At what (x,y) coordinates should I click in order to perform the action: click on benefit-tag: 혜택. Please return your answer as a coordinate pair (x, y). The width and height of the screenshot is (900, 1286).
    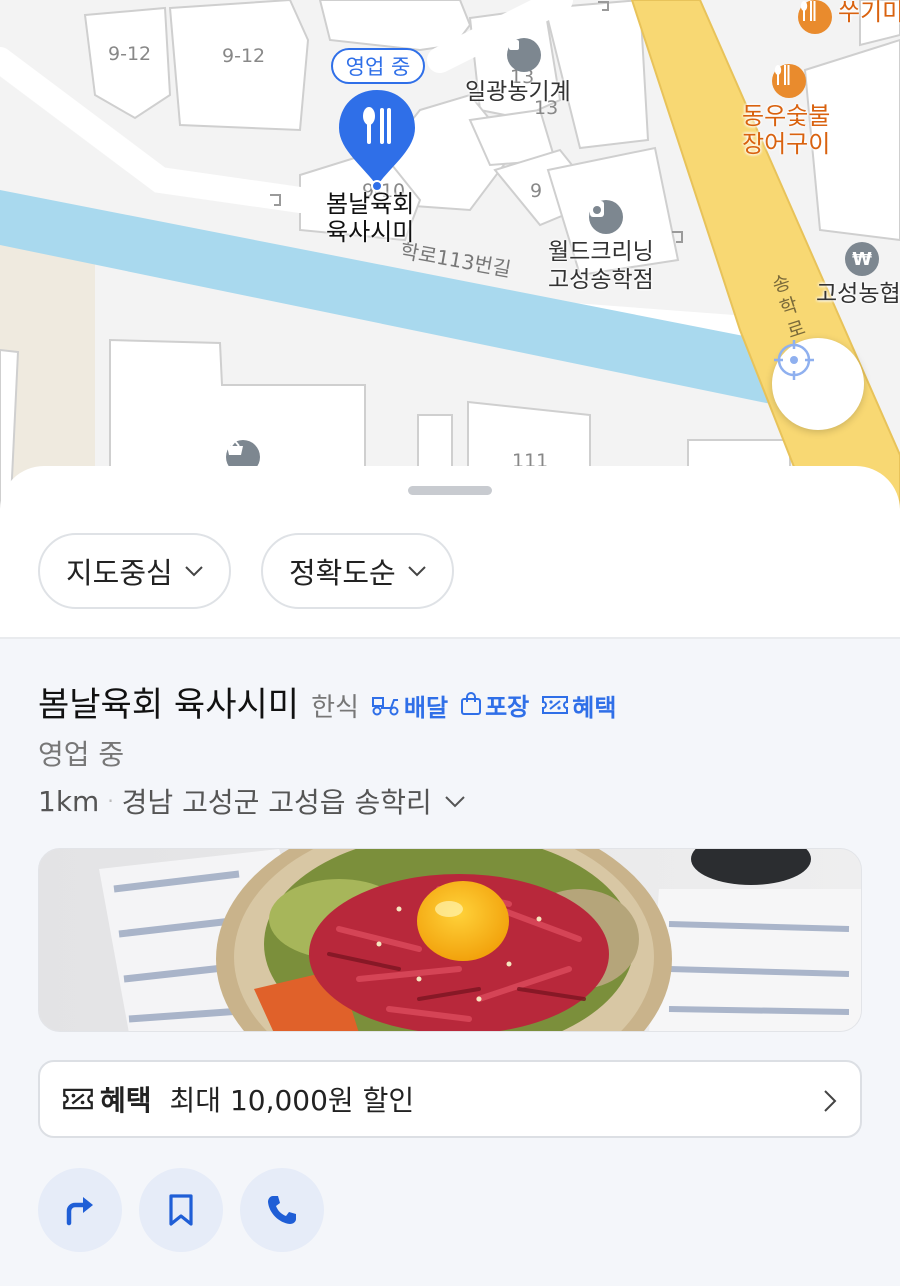
    Looking at the image, I should click on (578, 705).